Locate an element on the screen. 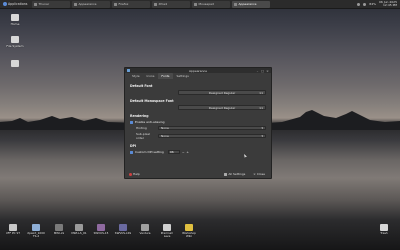 The image size is (400, 250). hinting-select: None ▾ is located at coordinates (212, 128).